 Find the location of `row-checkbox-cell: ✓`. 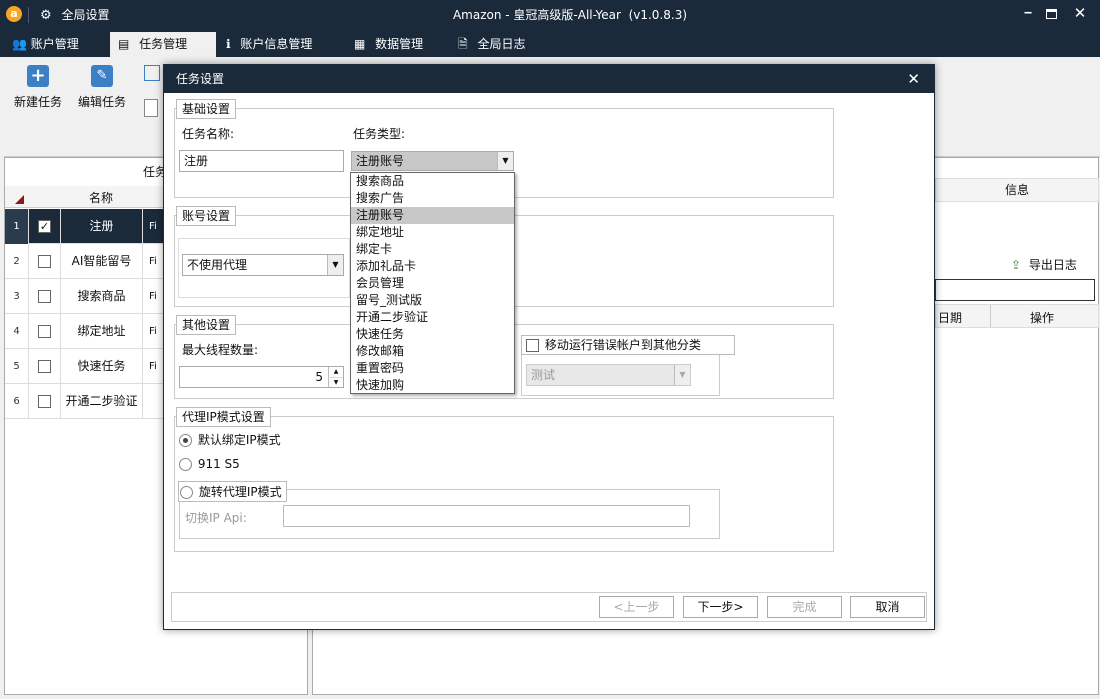

row-checkbox-cell: ✓ is located at coordinates (45, 226).